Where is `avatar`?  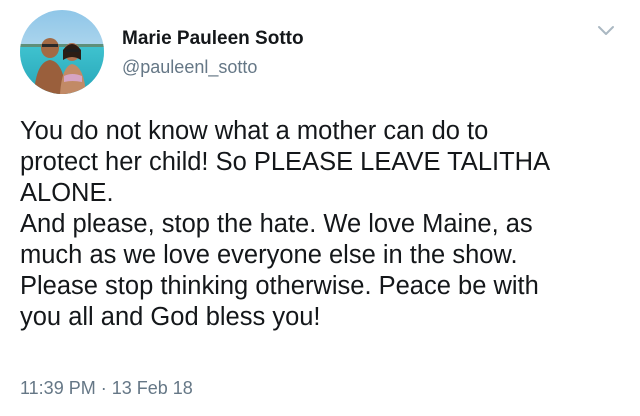
avatar is located at coordinates (62, 52).